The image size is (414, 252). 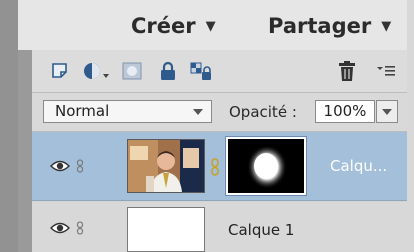 I want to click on layer-thumbnail, so click(x=166, y=229).